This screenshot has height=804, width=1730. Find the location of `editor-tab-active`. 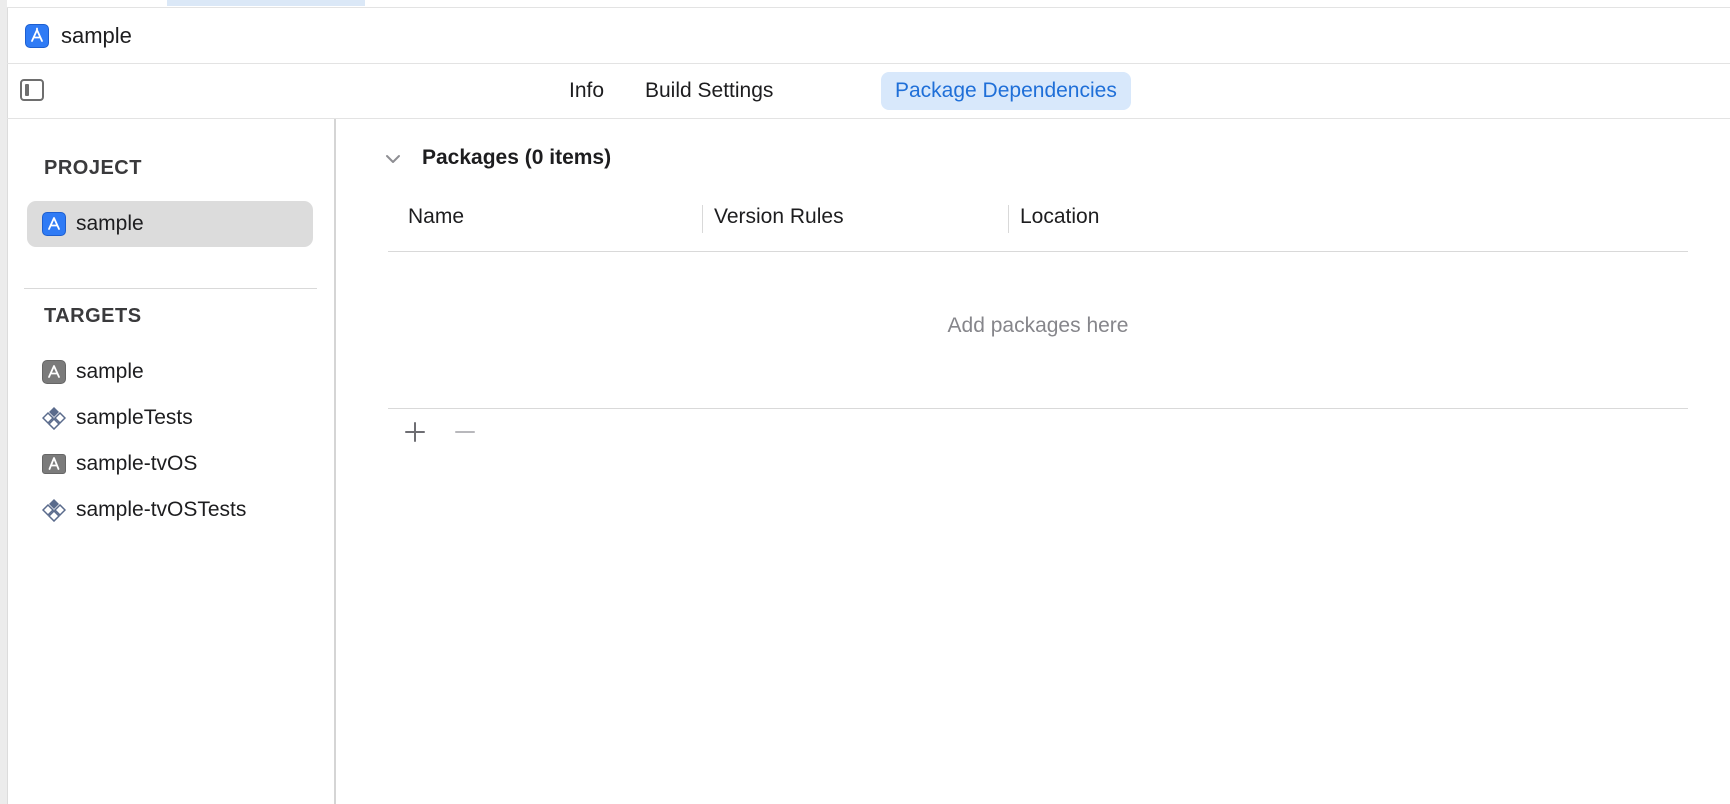

editor-tab-active is located at coordinates (266, 3).